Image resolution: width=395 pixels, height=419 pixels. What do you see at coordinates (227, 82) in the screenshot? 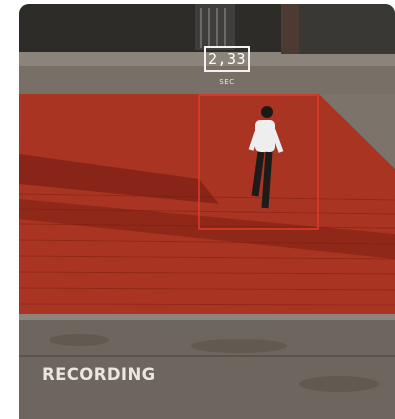
I see `timer-unit-label: SEC` at bounding box center [227, 82].